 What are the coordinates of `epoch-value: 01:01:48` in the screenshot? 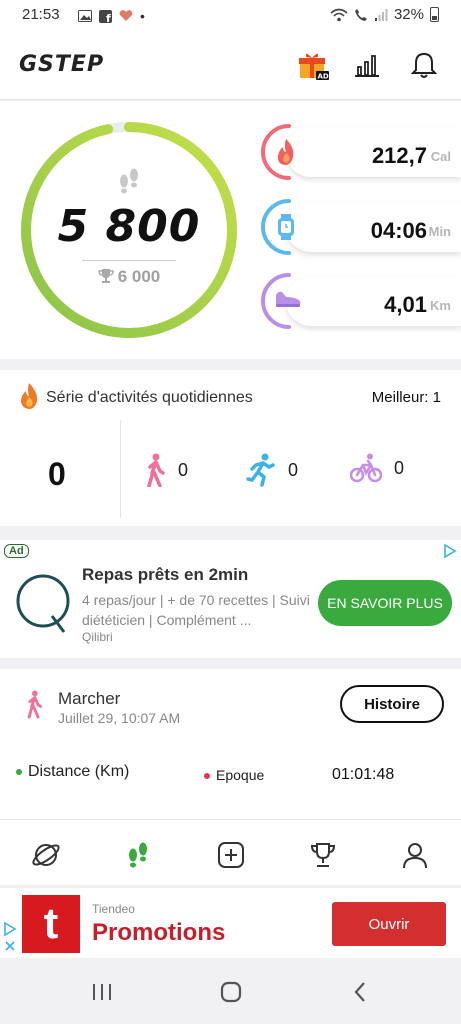 It's located at (363, 774).